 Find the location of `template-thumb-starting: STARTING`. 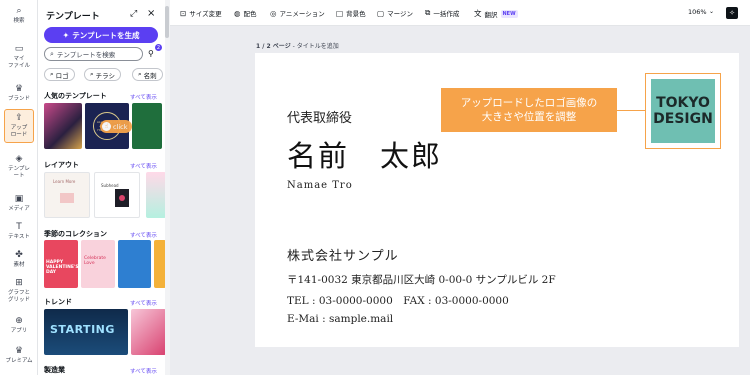

template-thumb-starting: STARTING is located at coordinates (86, 332).